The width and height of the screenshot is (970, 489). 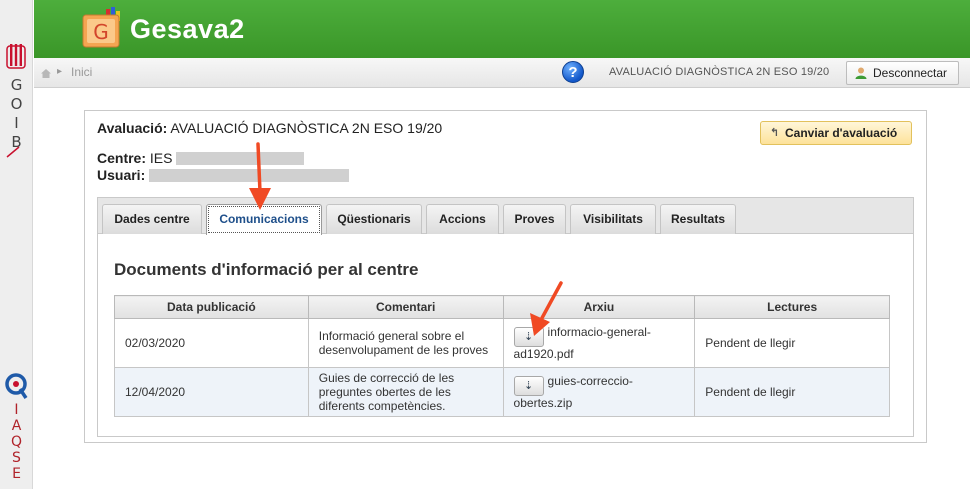 I want to click on centre-label: Centre:, so click(x=122, y=158).